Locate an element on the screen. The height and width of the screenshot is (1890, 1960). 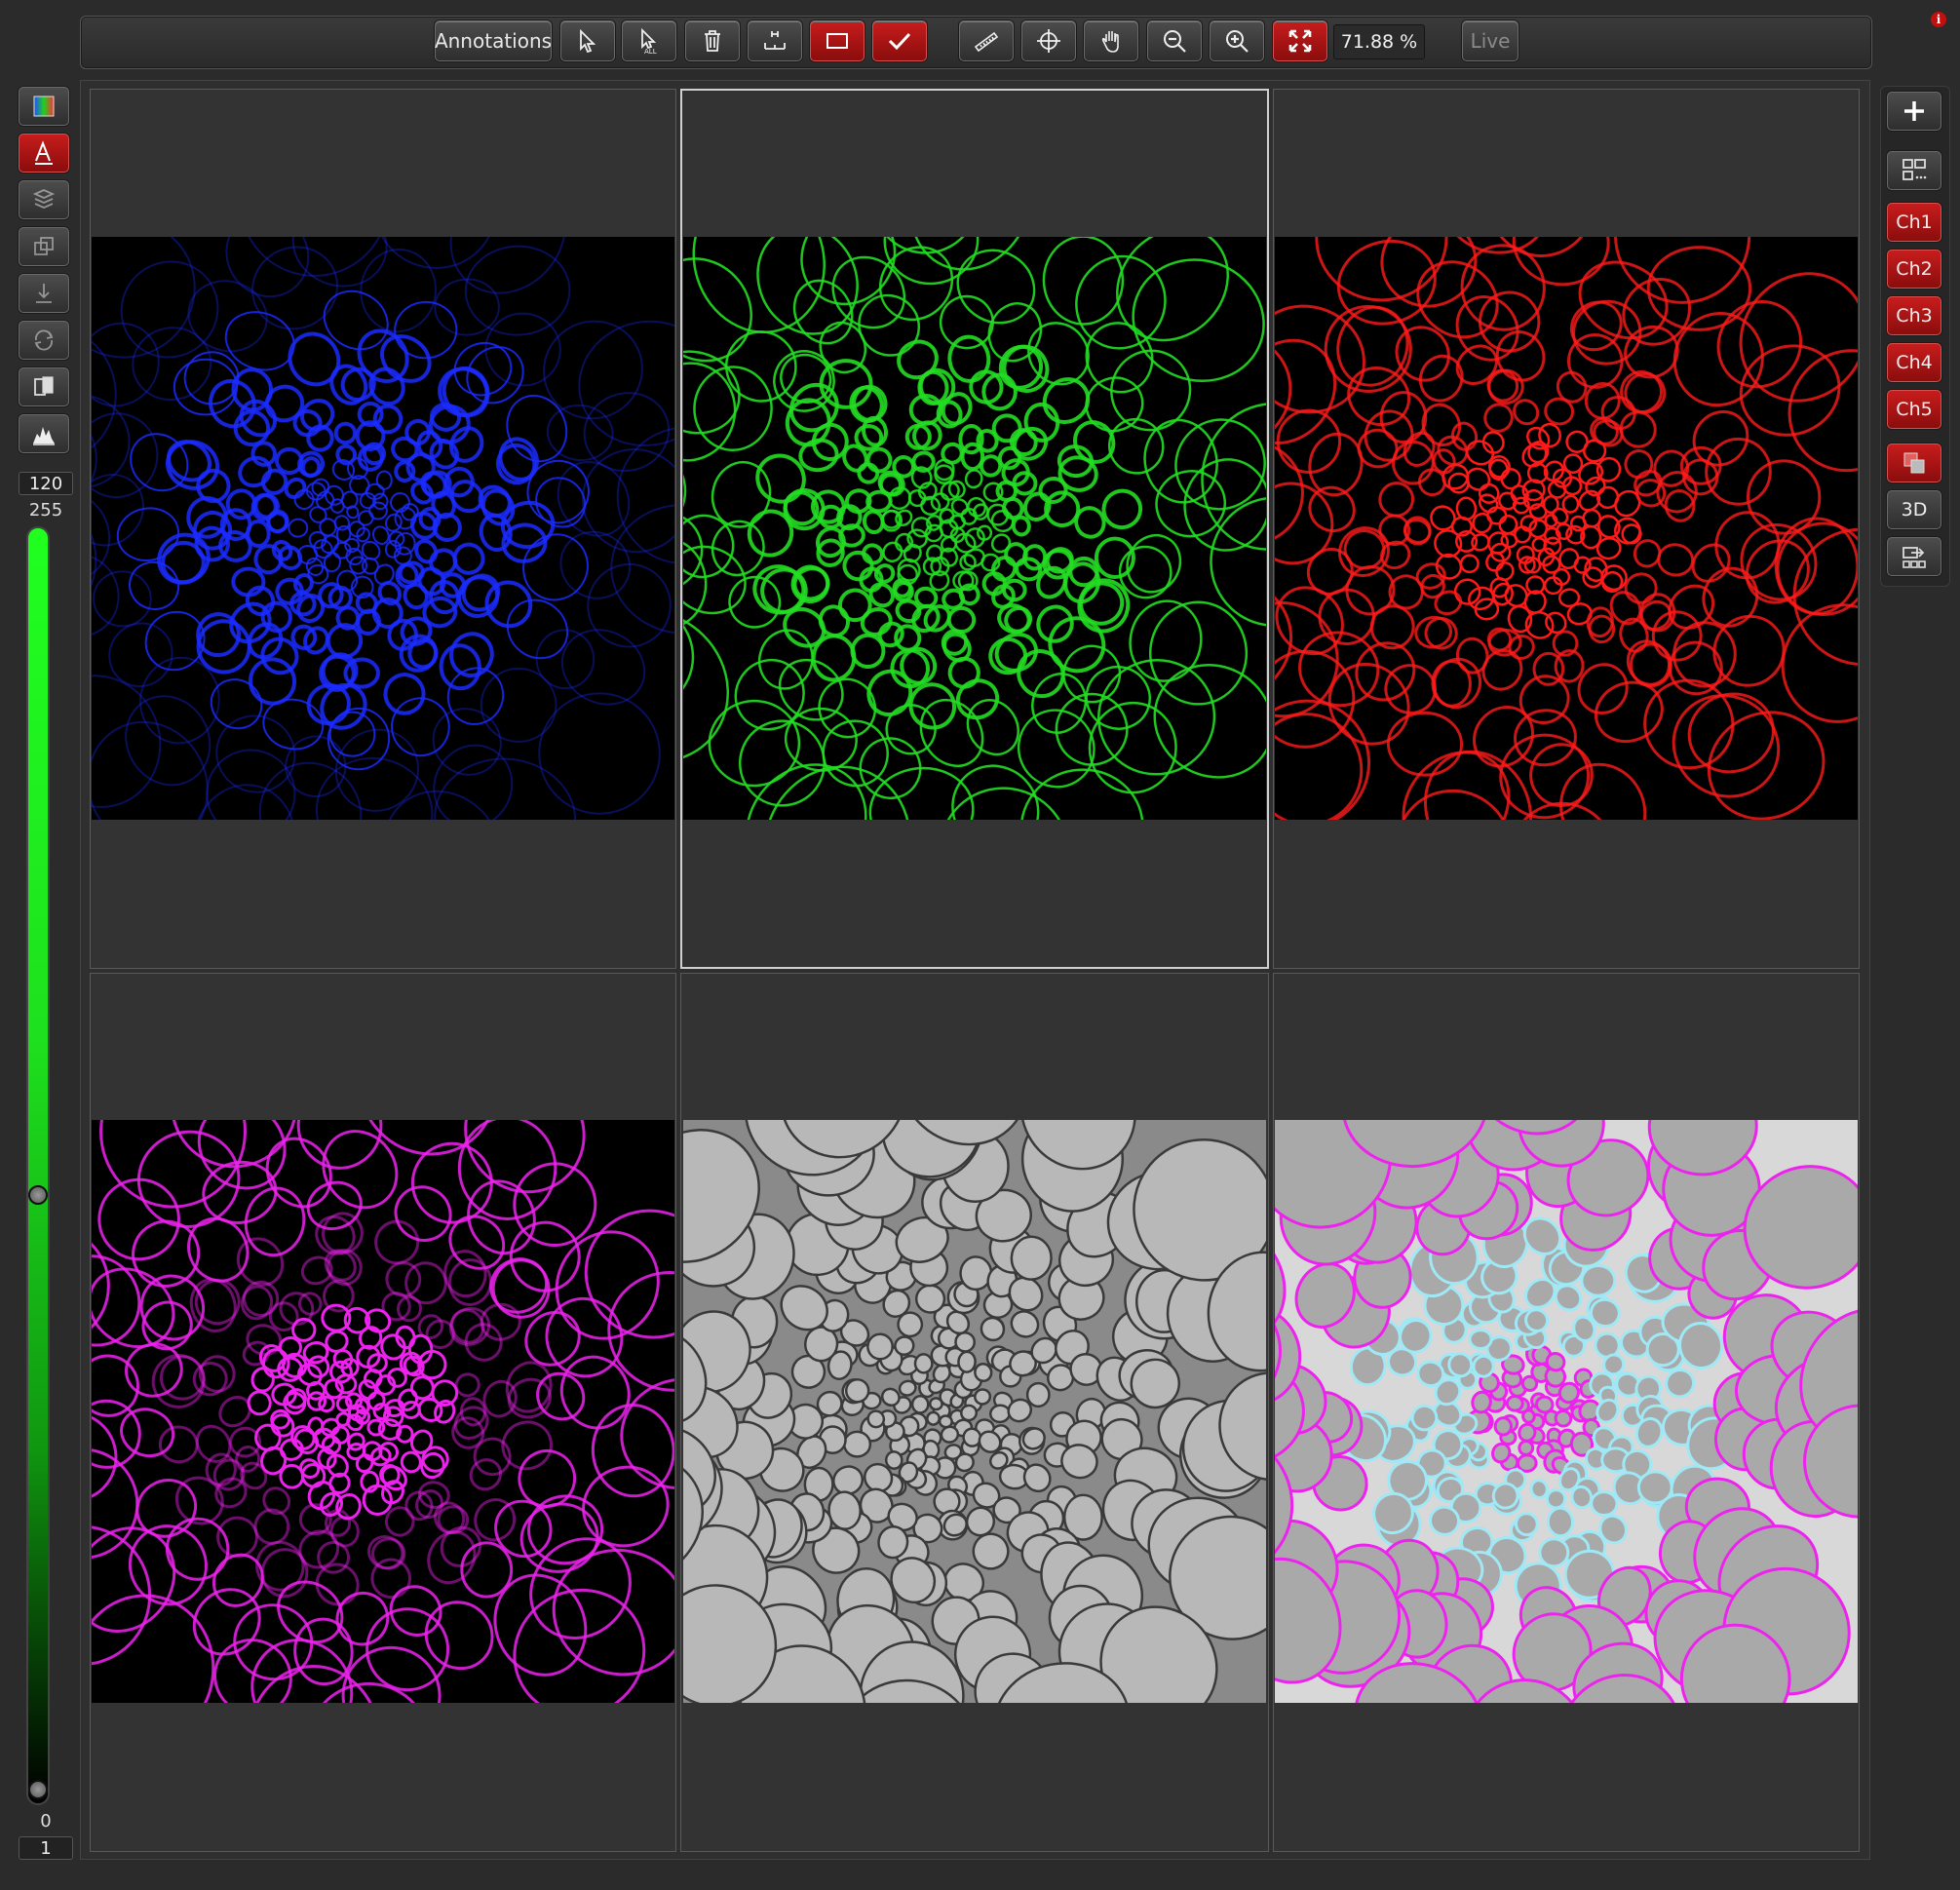
delete-button is located at coordinates (712, 40).